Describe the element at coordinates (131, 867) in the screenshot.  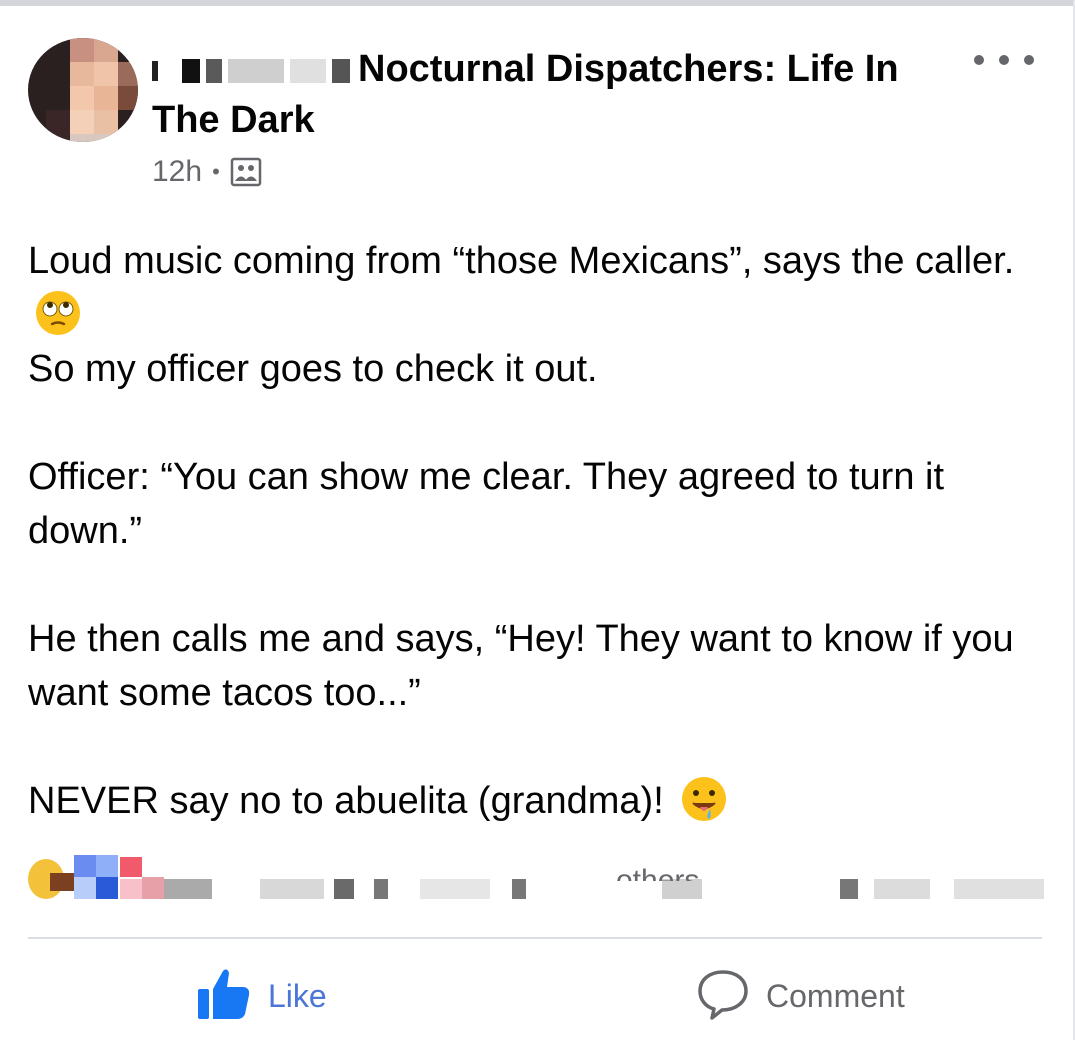
I see `love-reaction-icon` at that location.